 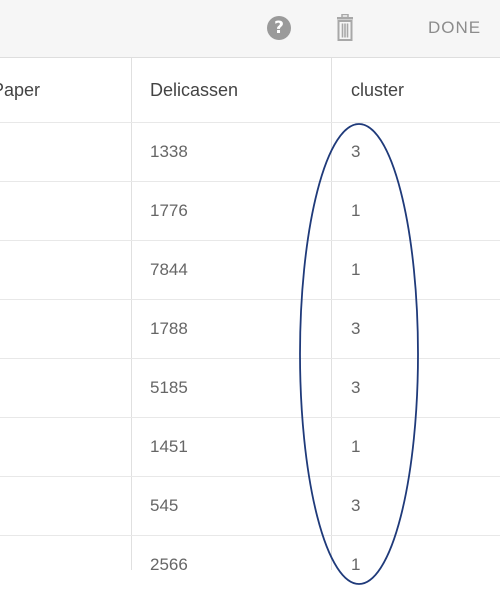 I want to click on table-row: 1776 1, so click(x=250, y=211).